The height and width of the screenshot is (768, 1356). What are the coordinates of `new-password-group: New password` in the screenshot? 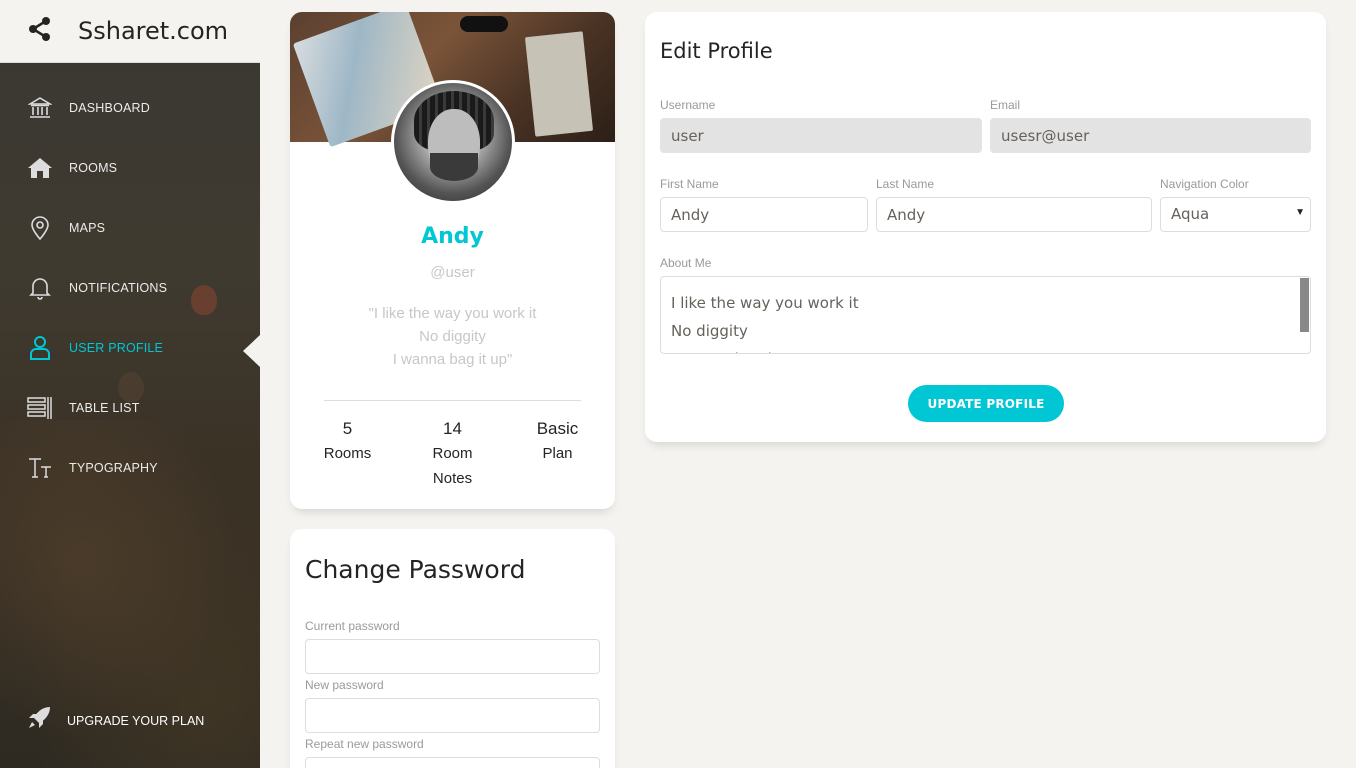 It's located at (452, 705).